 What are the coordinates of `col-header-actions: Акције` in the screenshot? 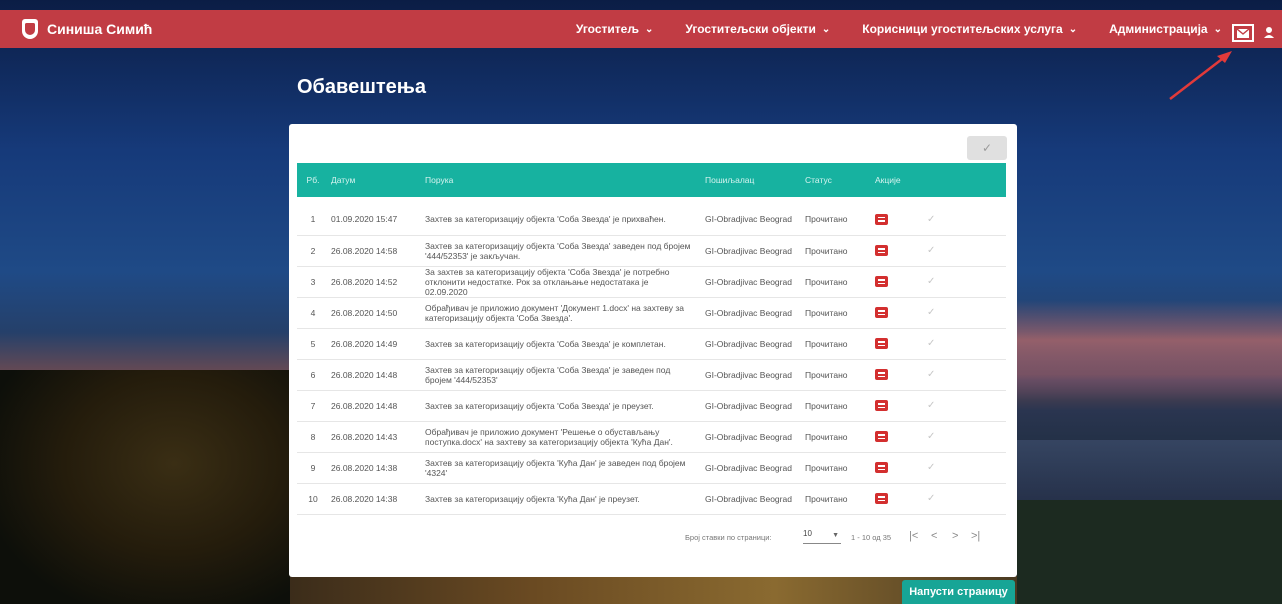 It's located at (888, 180).